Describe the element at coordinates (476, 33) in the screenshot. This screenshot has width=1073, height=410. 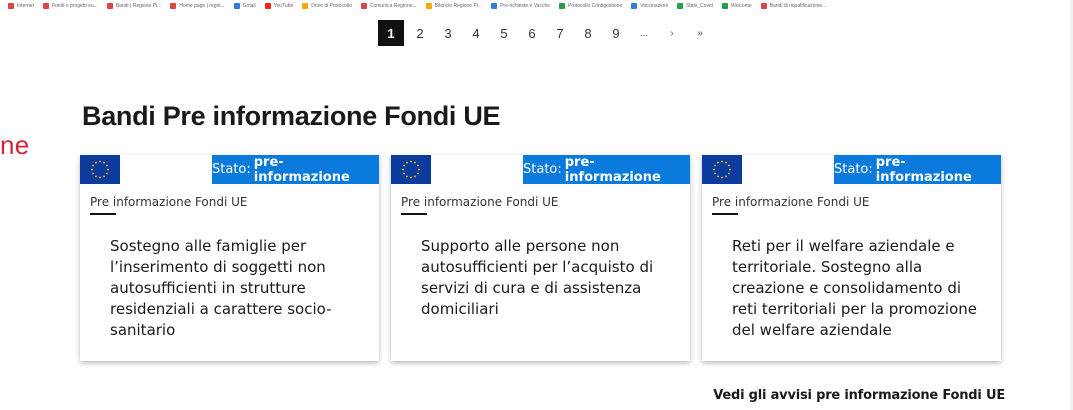
I see `page-4-button: 4` at that location.